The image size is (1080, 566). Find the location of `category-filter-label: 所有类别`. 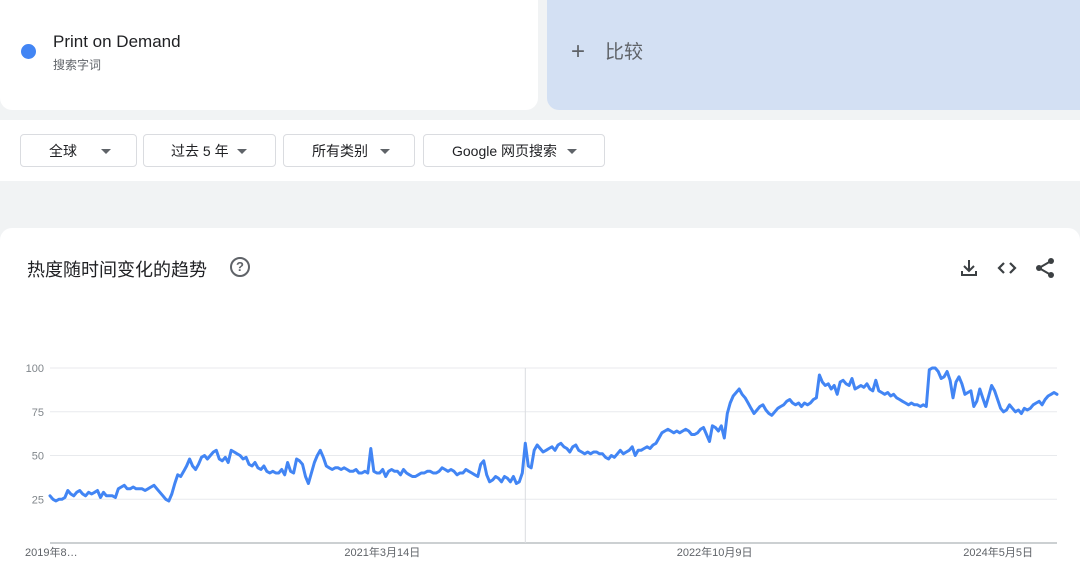

category-filter-label: 所有类别 is located at coordinates (340, 150).